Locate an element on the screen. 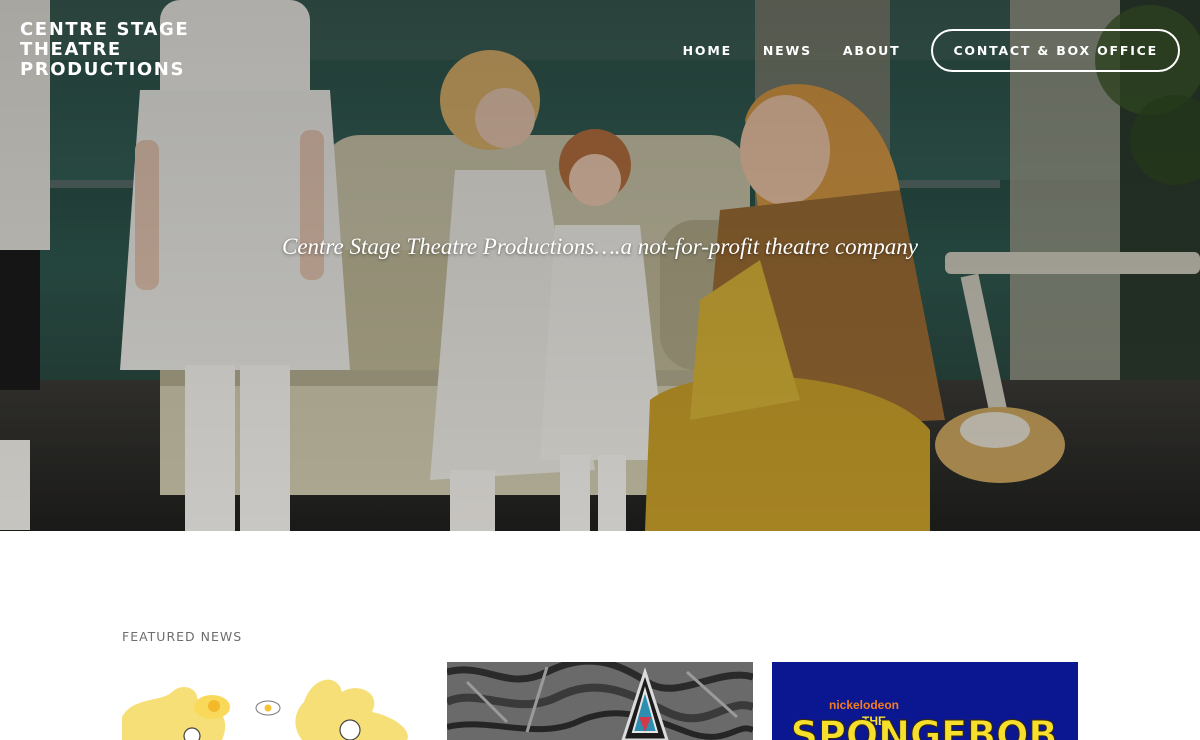  nickelodeon-brand-text: nickelodeon is located at coordinates (864, 705).